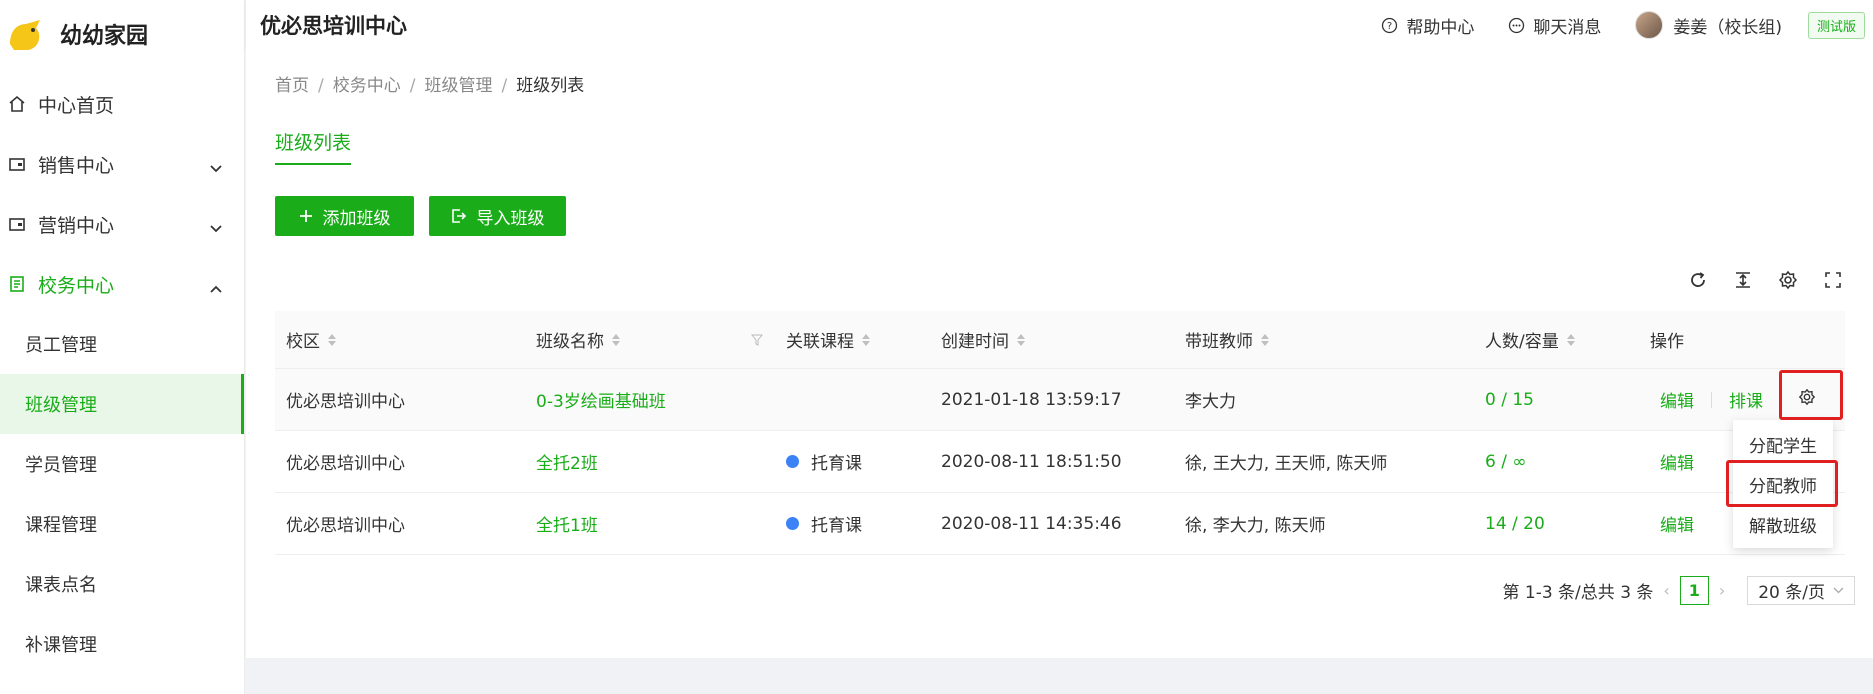  I want to click on pagination: 第 1-3 条/总共 3 条 ‹ 1 › 20 条/页, so click(1678, 590).